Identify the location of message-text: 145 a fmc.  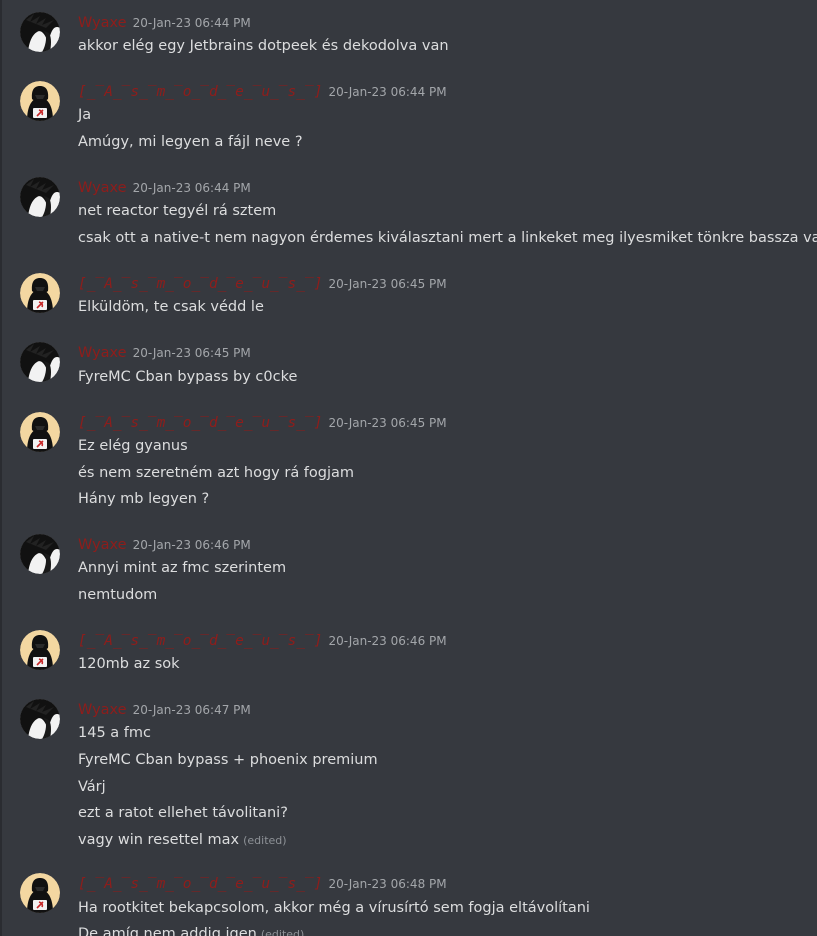
(114, 733).